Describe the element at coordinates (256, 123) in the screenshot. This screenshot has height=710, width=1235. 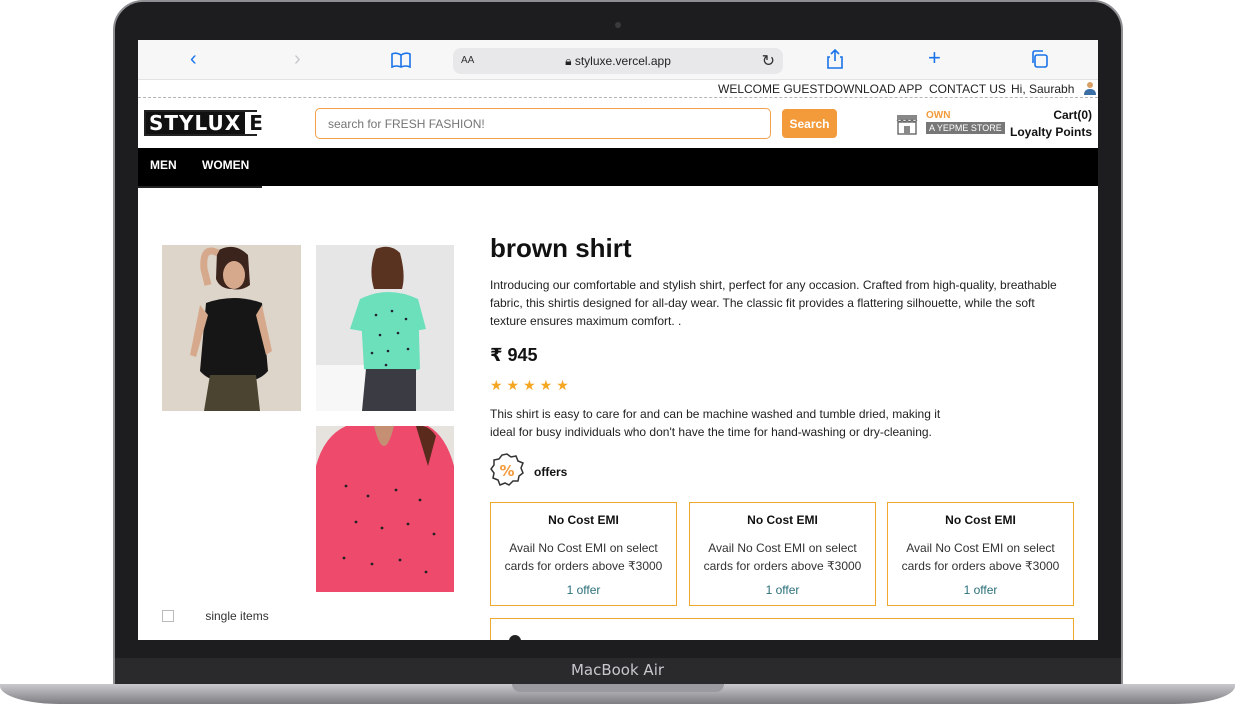
I see `logo-letter: E` at that location.